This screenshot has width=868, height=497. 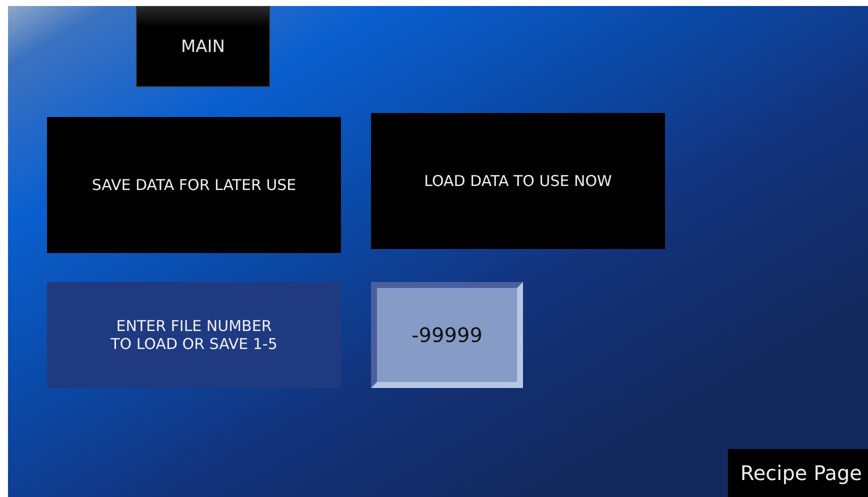 I want to click on file-number-label: ENTER FILE NUMBER TO LOAD OR SAVE 1-5, so click(x=194, y=335).